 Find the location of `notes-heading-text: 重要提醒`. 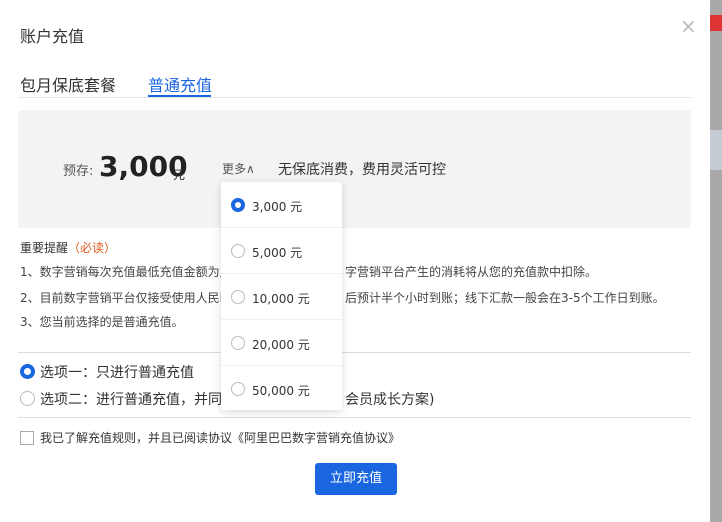

notes-heading-text: 重要提醒 is located at coordinates (44, 248).